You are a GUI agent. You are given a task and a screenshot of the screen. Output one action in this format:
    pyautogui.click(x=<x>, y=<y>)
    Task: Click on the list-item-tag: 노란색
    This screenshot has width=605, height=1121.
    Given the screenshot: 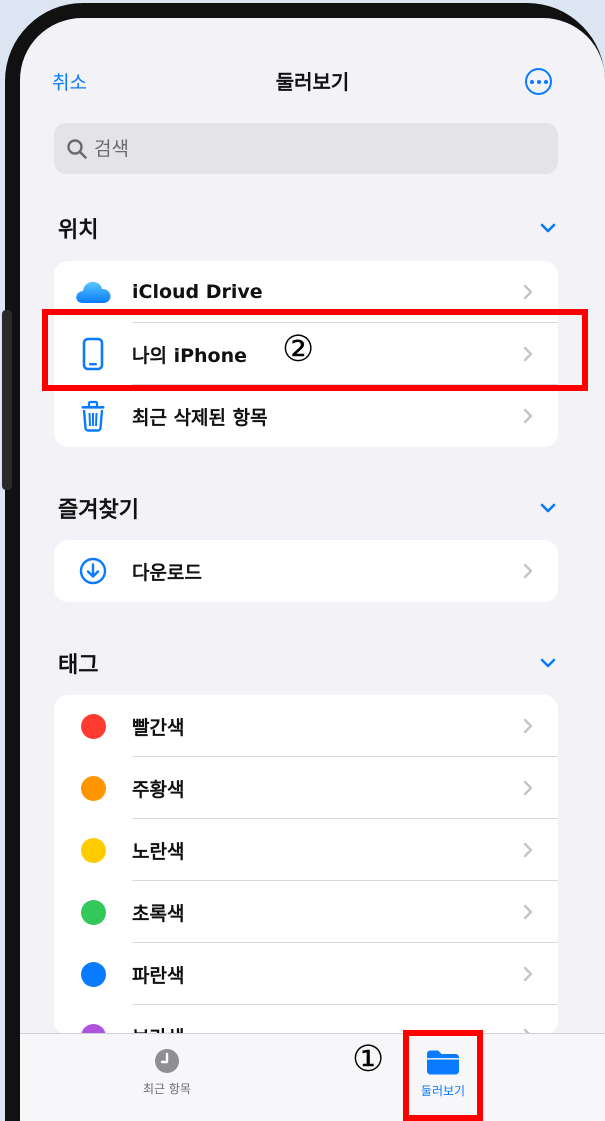 What is the action you would take?
    pyautogui.click(x=306, y=850)
    